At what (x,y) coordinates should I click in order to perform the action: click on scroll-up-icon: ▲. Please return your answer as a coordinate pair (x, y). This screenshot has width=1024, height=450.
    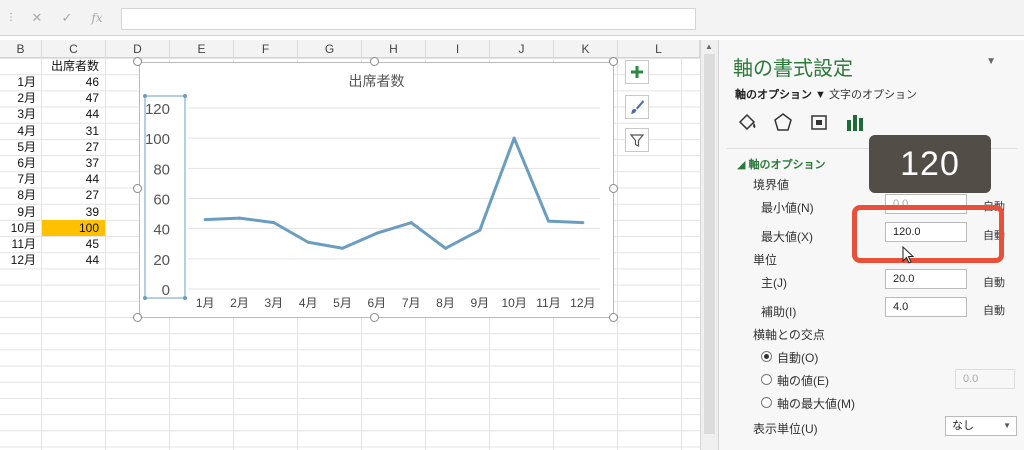
    Looking at the image, I should click on (709, 46).